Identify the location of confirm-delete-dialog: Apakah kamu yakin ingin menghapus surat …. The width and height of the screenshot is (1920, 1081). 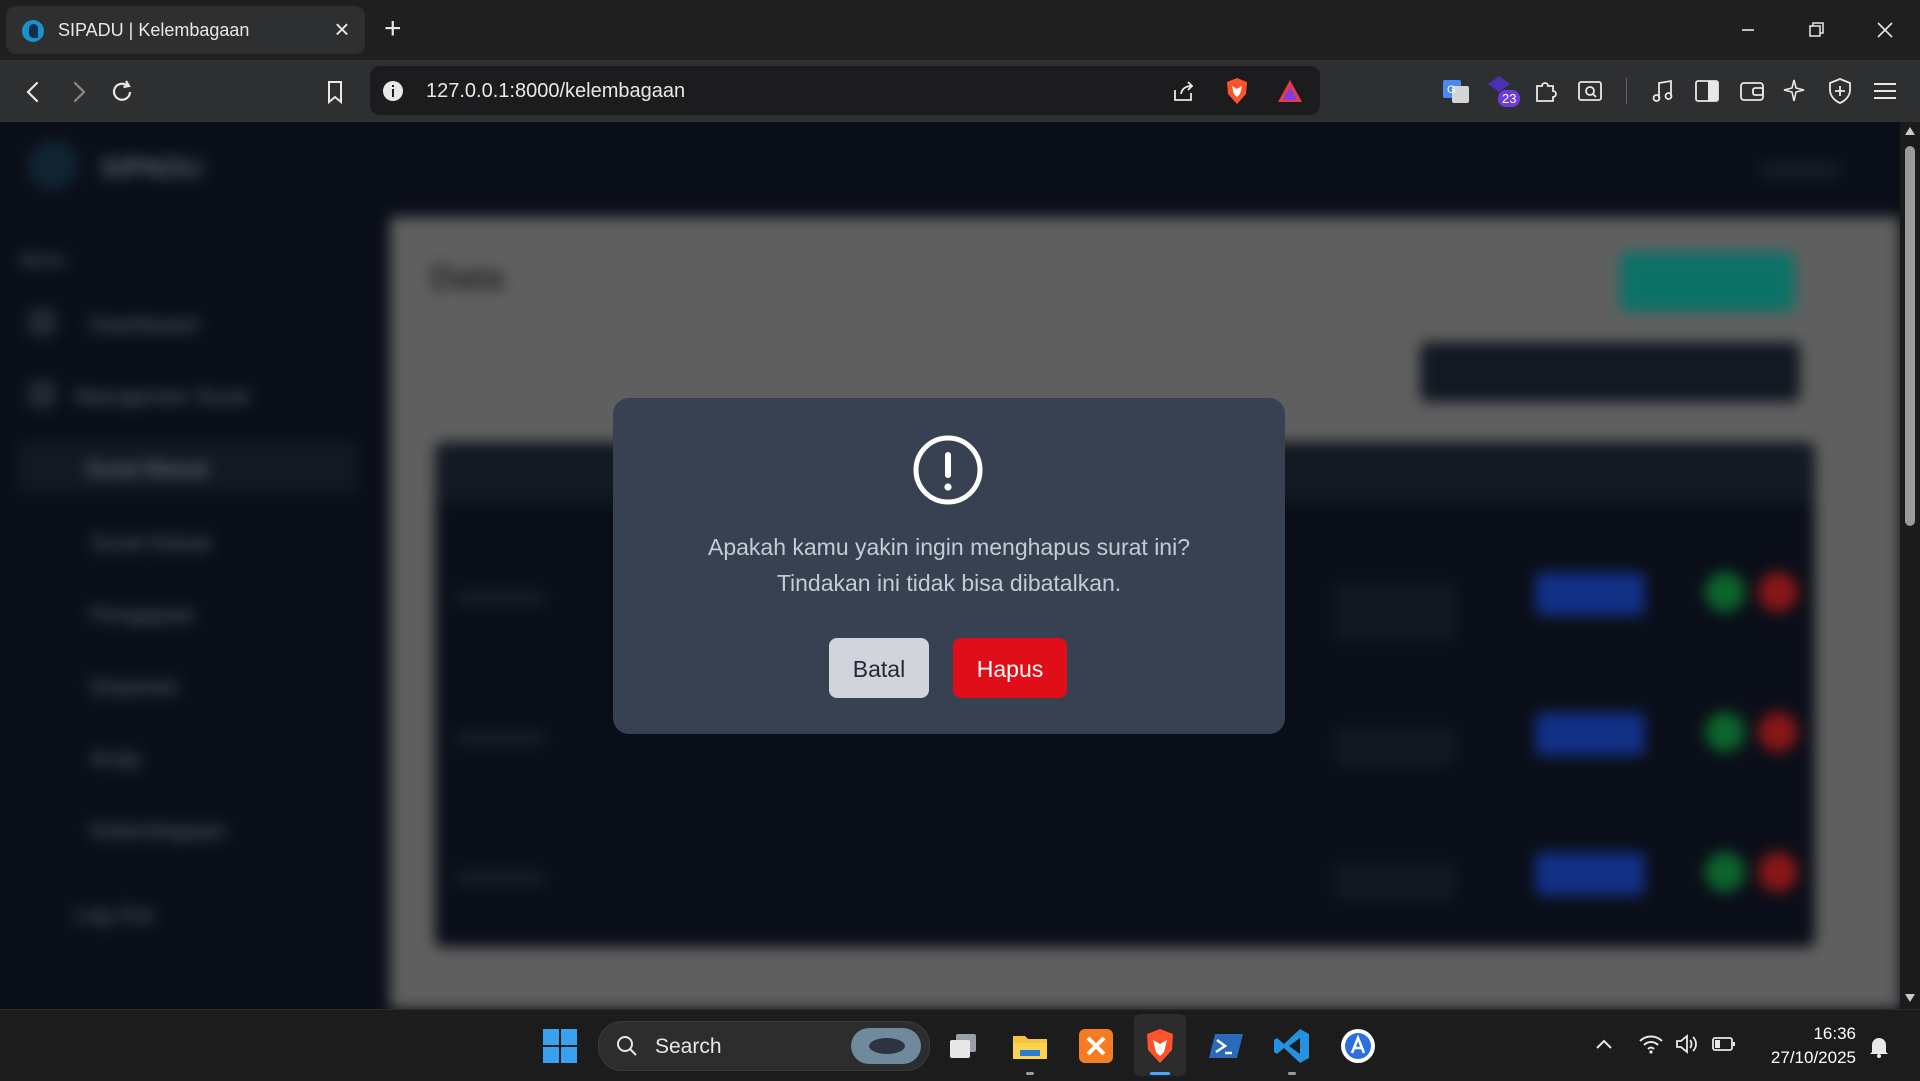
(949, 566).